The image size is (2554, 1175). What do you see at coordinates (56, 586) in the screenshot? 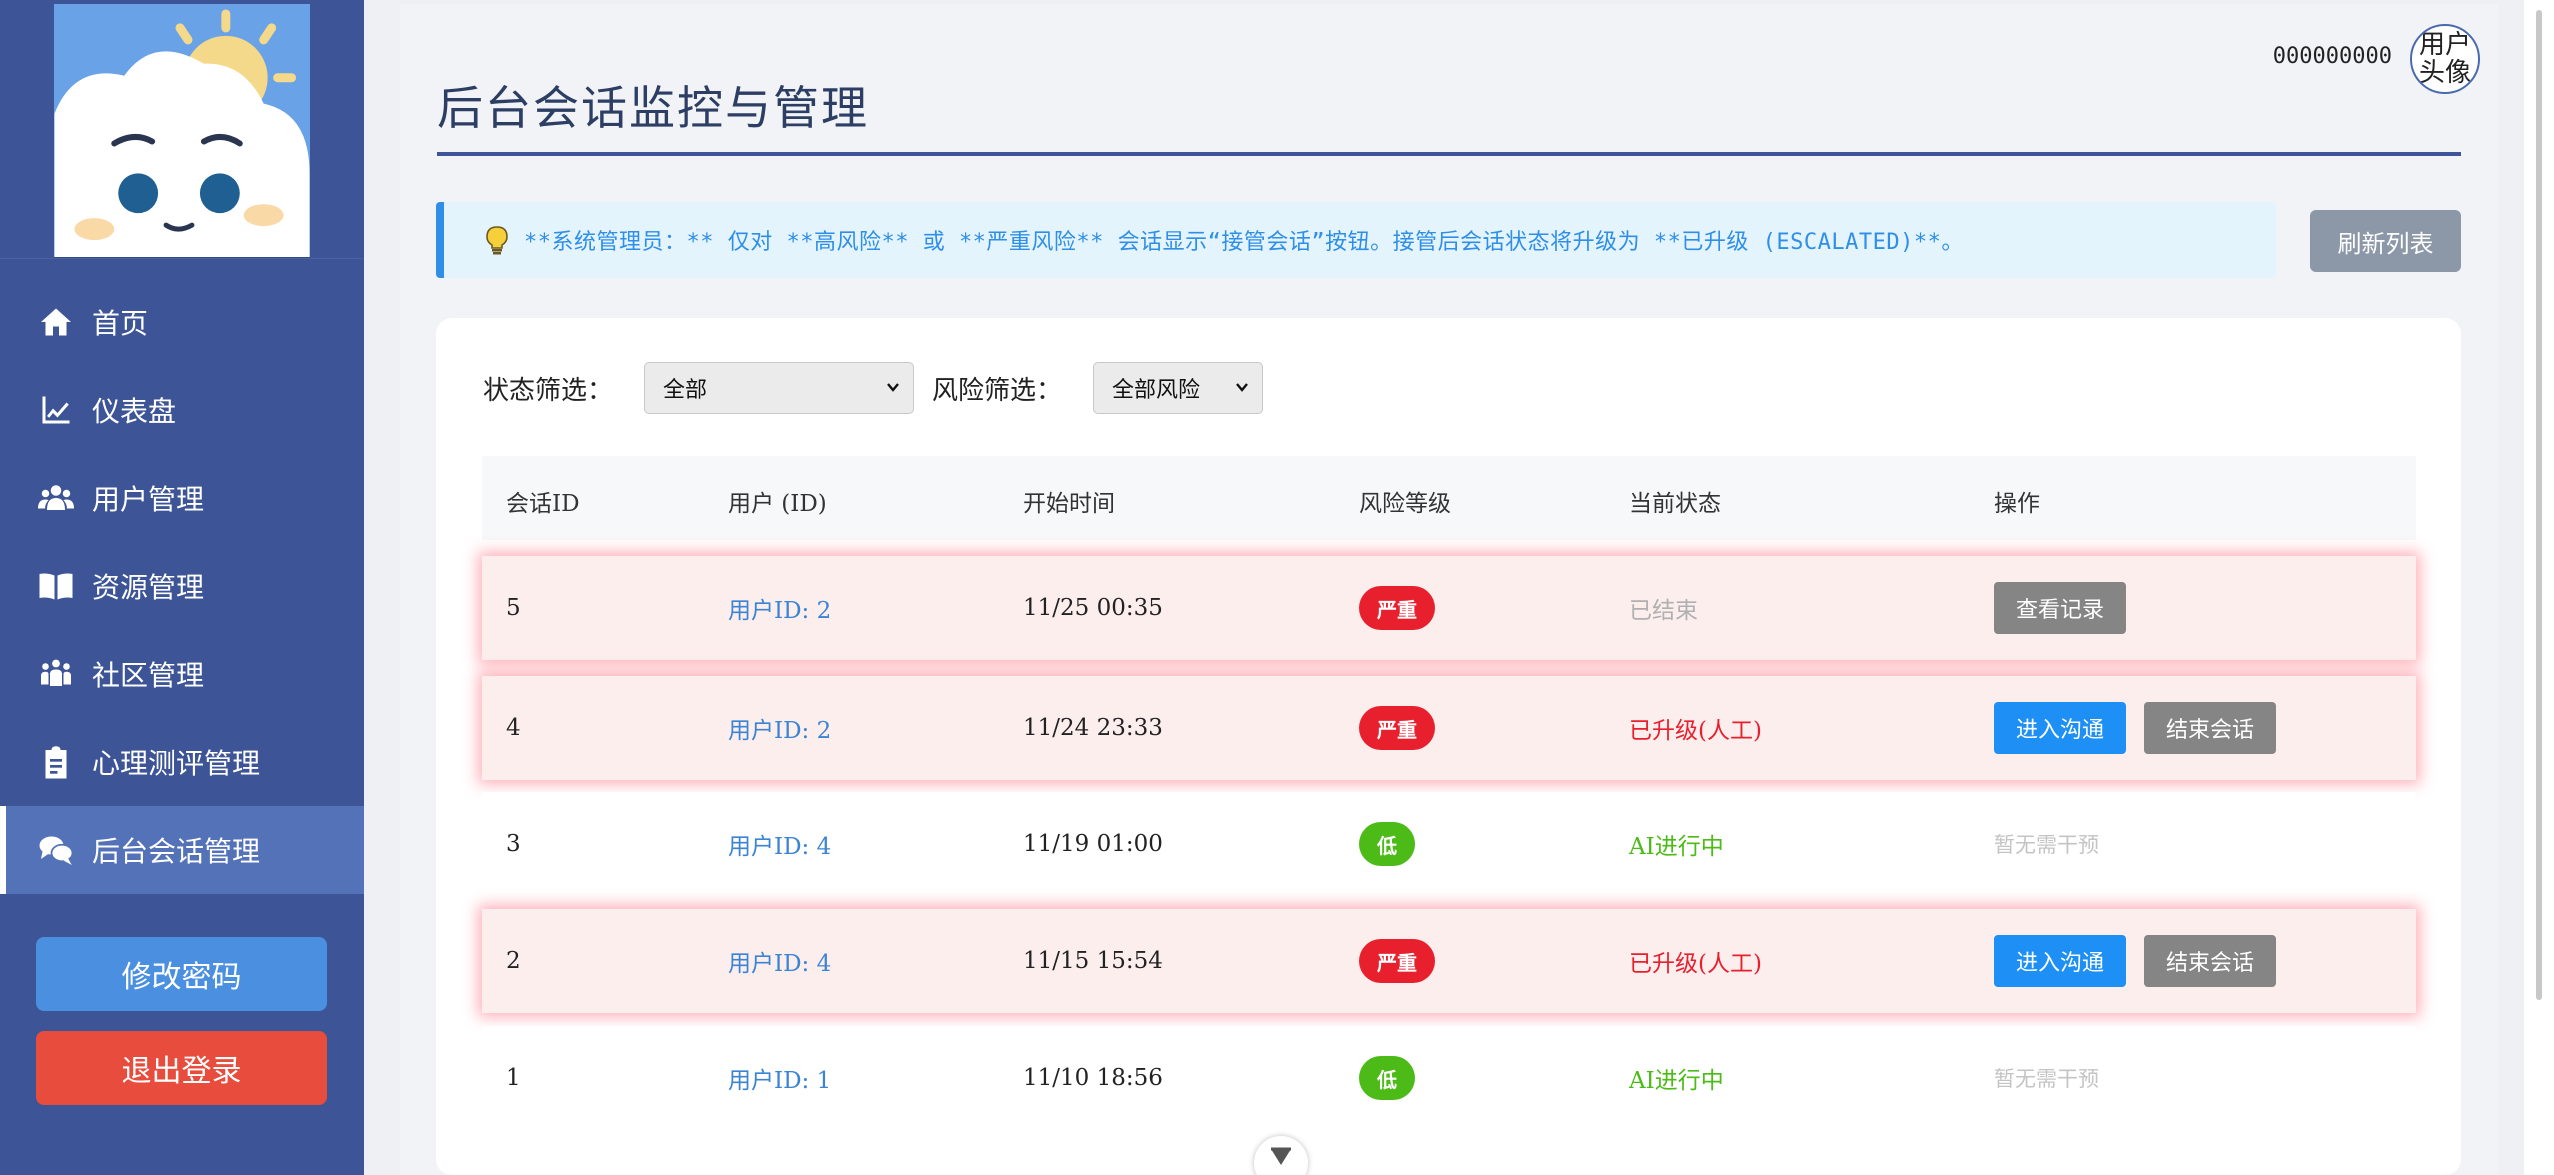
I see `book-icon` at bounding box center [56, 586].